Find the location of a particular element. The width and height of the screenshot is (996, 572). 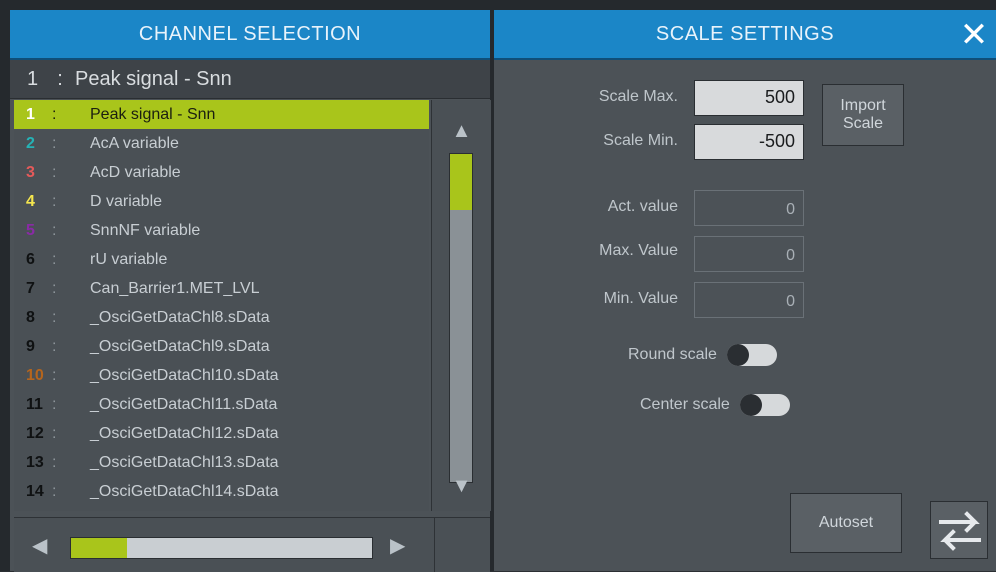

channel-list-item: 12: _OsciGetDataChl12.sData is located at coordinates (221, 433).